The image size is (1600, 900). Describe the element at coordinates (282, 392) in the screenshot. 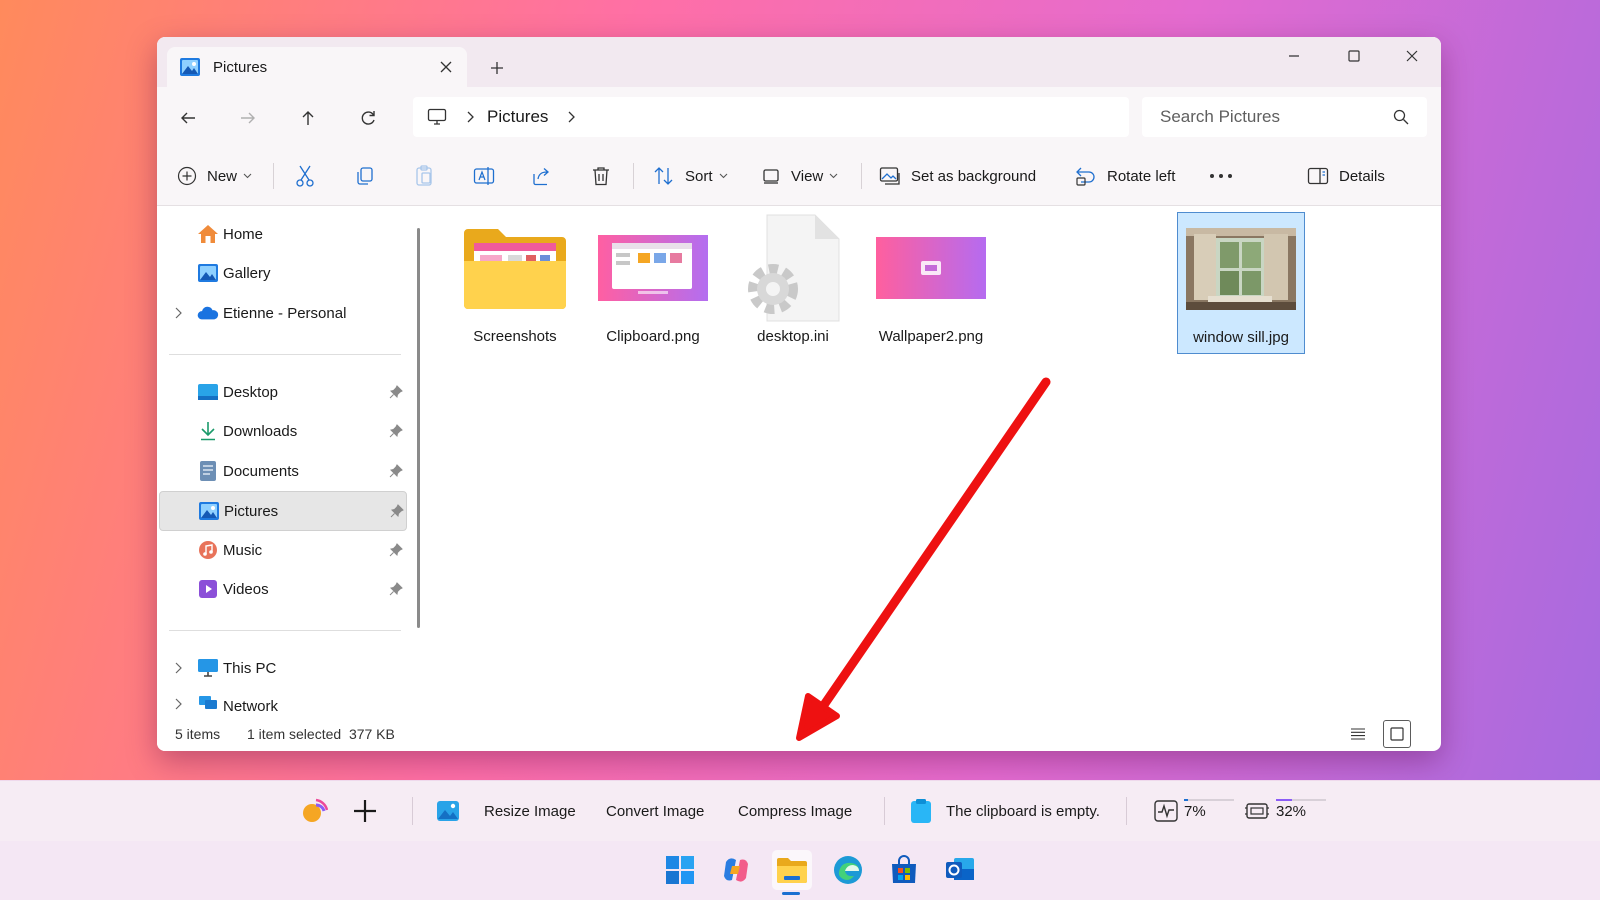

I see `sidebar-item-desktop: Desktop` at that location.